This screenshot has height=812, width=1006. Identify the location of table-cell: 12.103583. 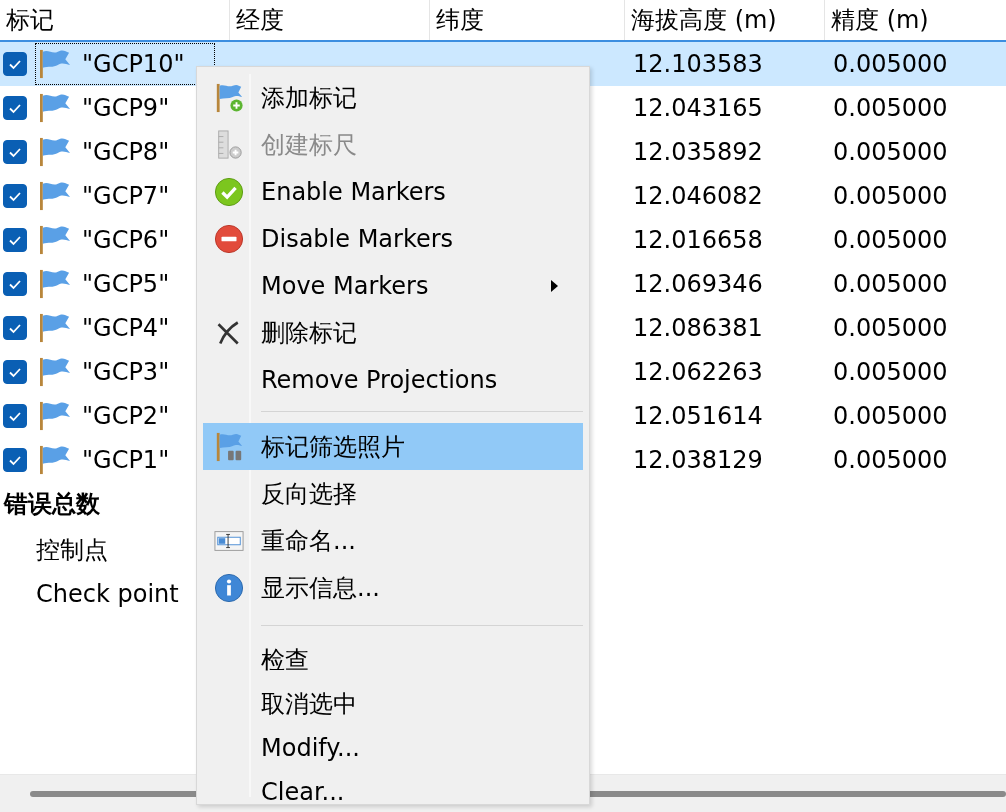
(698, 64).